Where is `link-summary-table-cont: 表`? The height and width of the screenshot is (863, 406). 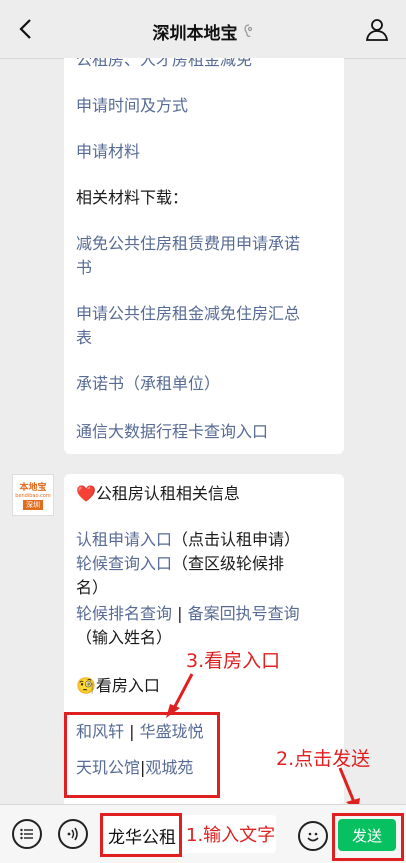 link-summary-table-cont: 表 is located at coordinates (84, 338).